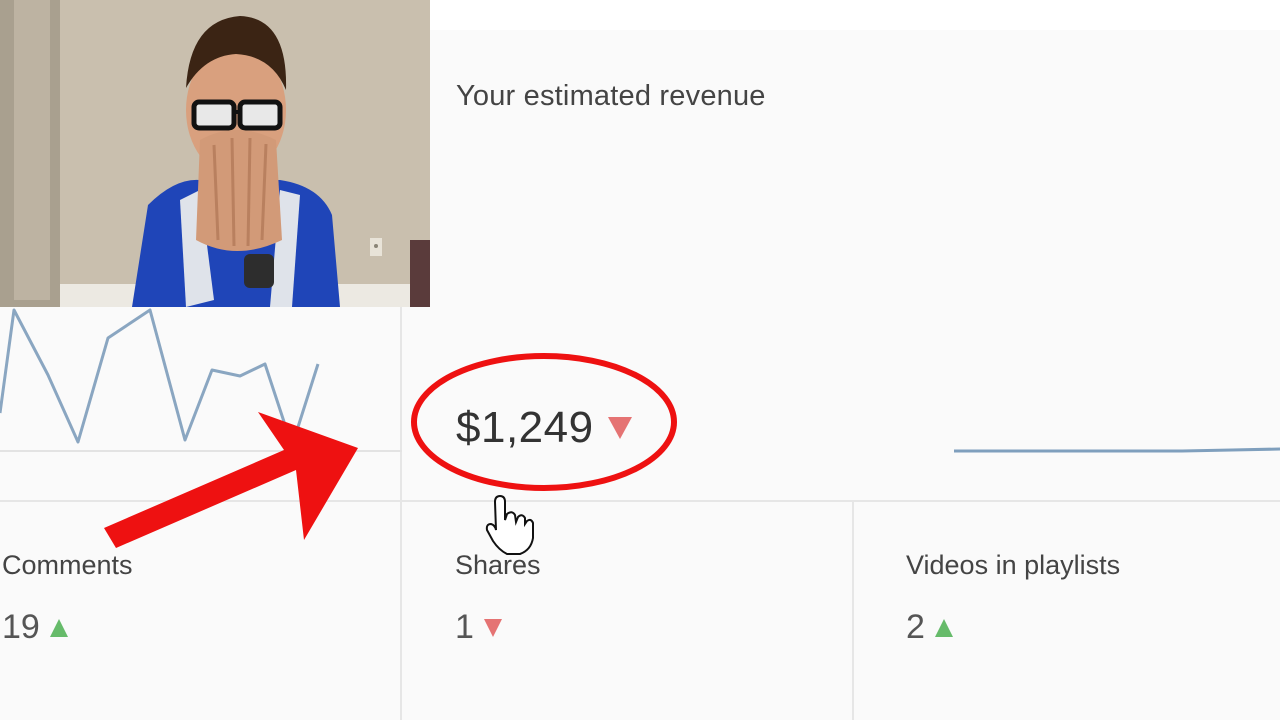  Describe the element at coordinates (492, 627) in the screenshot. I see `trend-down-icon` at that location.